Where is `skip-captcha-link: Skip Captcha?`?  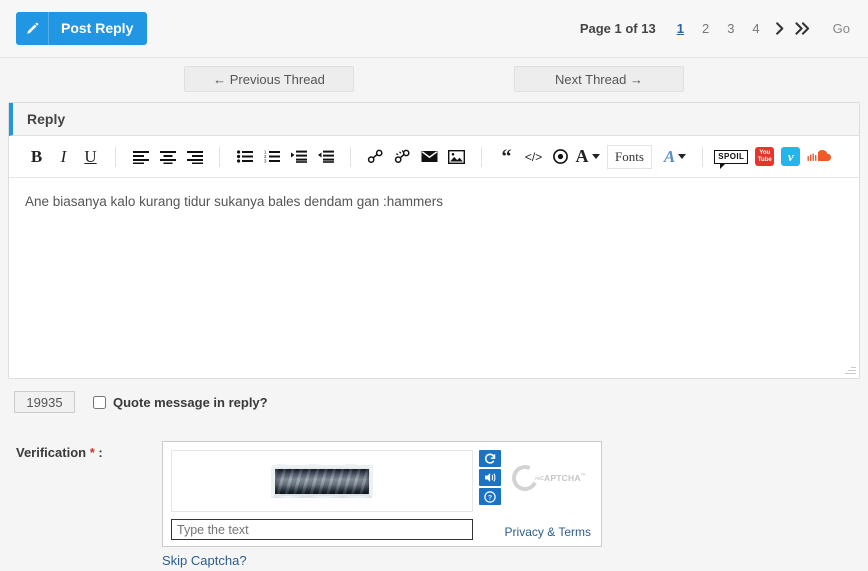
skip-captcha-link: Skip Captcha? is located at coordinates (204, 560).